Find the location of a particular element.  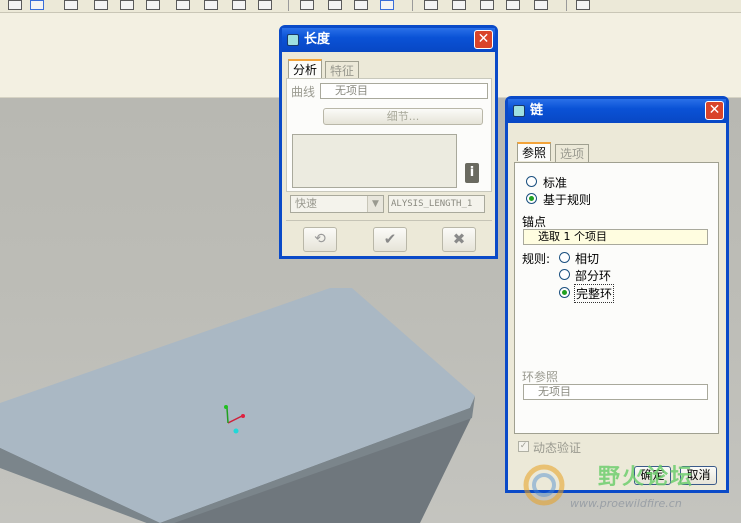

curve-label: 曲线 is located at coordinates (303, 92).